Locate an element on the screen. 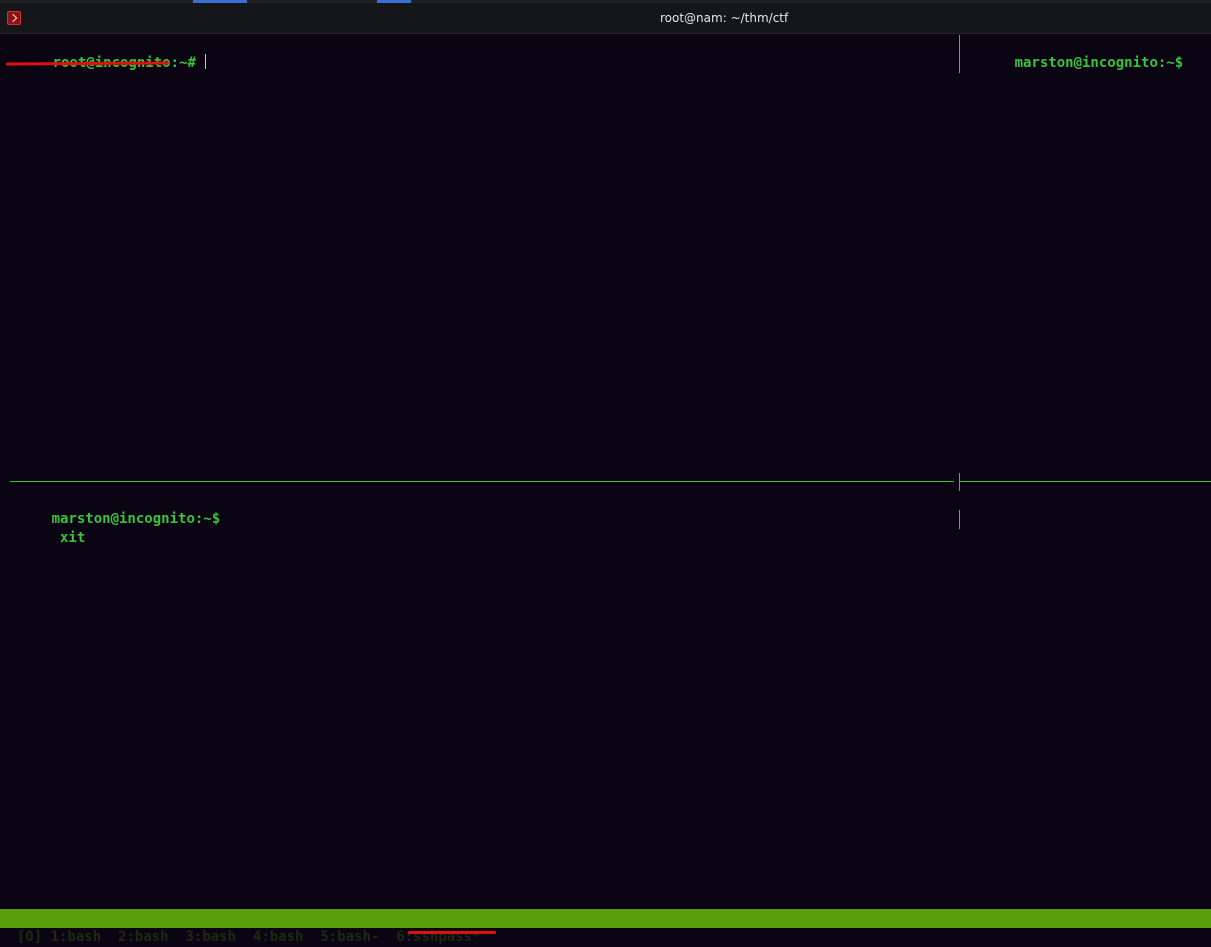 The height and width of the screenshot is (947, 1211). command-output: xit is located at coordinates (68, 538).